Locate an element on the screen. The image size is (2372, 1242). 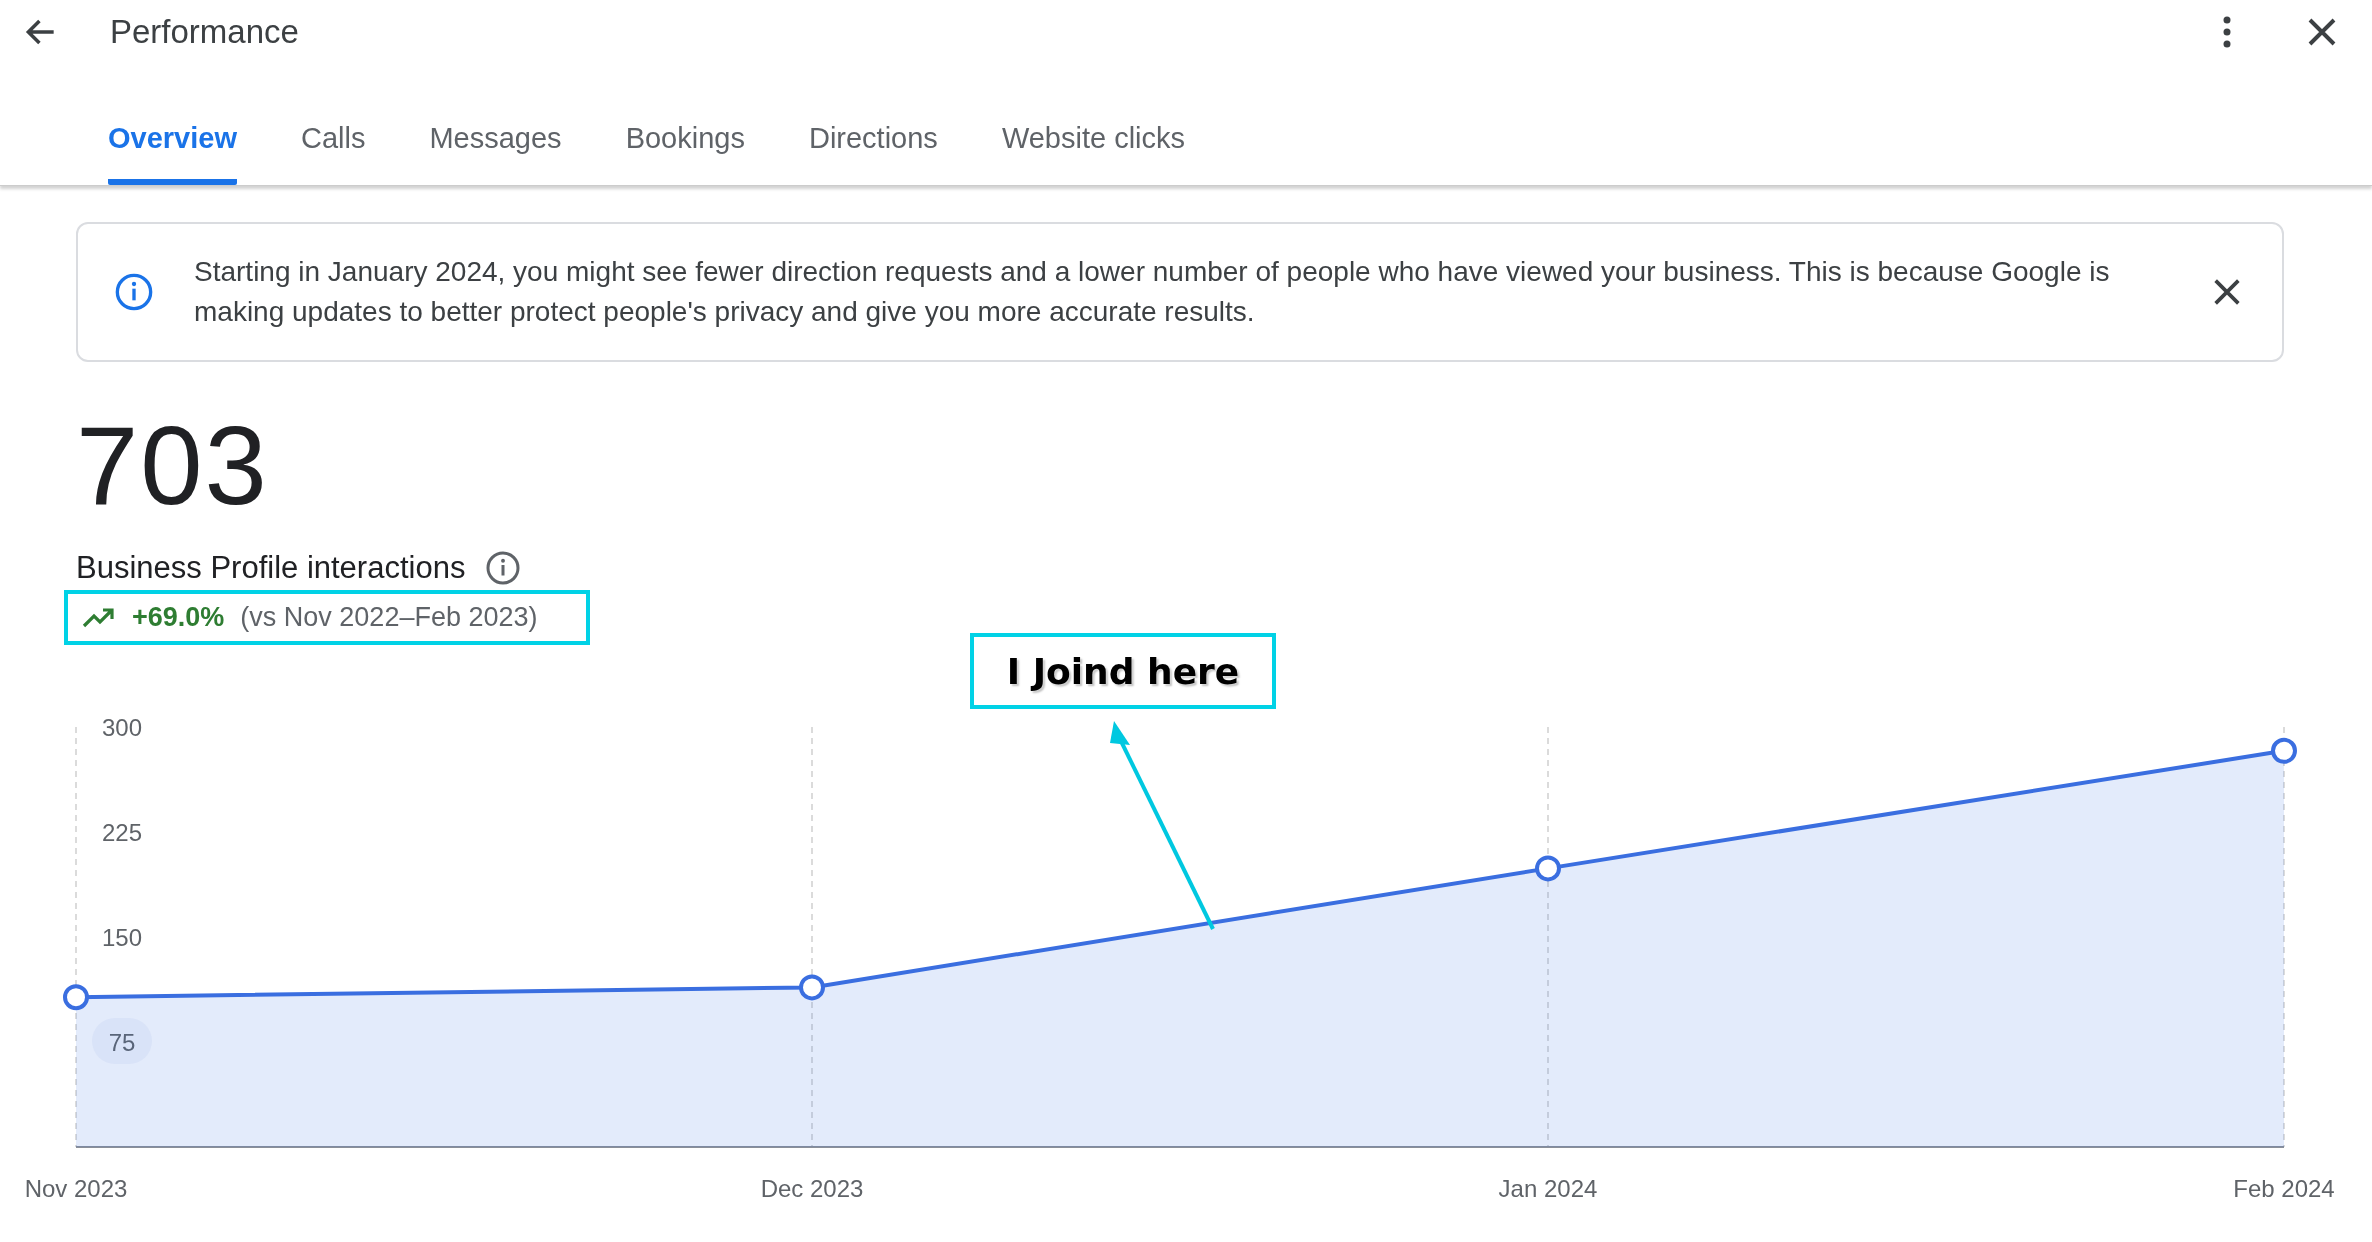
axis-label: Feb 2024 is located at coordinates (2284, 1188).